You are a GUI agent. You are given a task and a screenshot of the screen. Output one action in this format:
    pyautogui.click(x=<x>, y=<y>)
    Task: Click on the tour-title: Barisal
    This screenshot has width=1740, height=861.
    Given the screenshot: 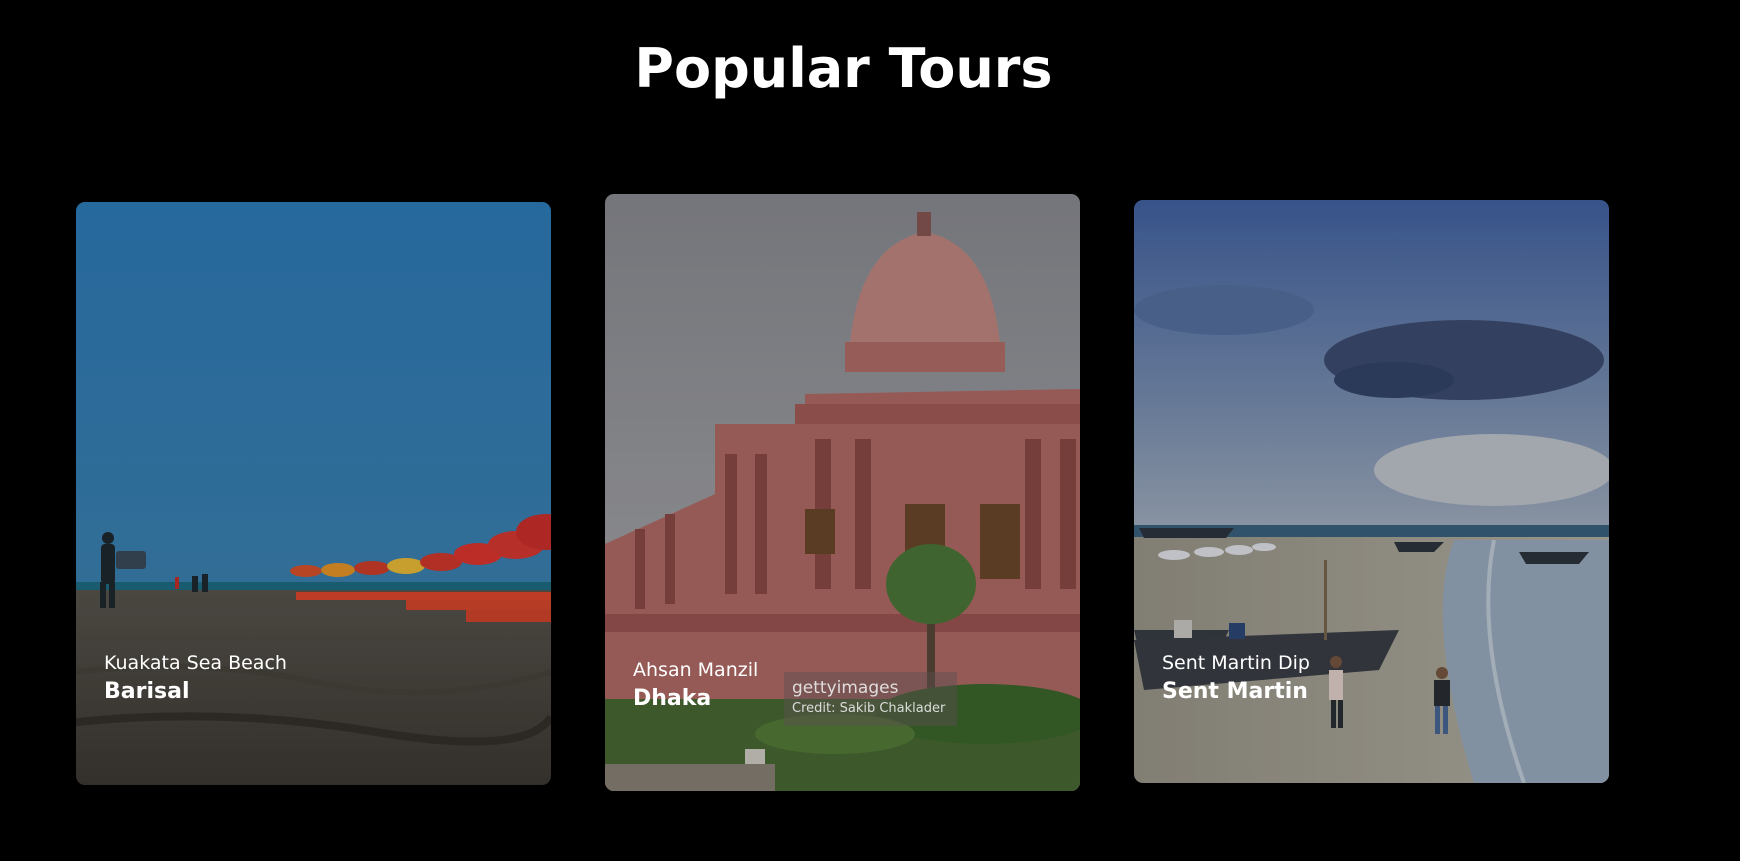 What is the action you would take?
    pyautogui.click(x=195, y=692)
    